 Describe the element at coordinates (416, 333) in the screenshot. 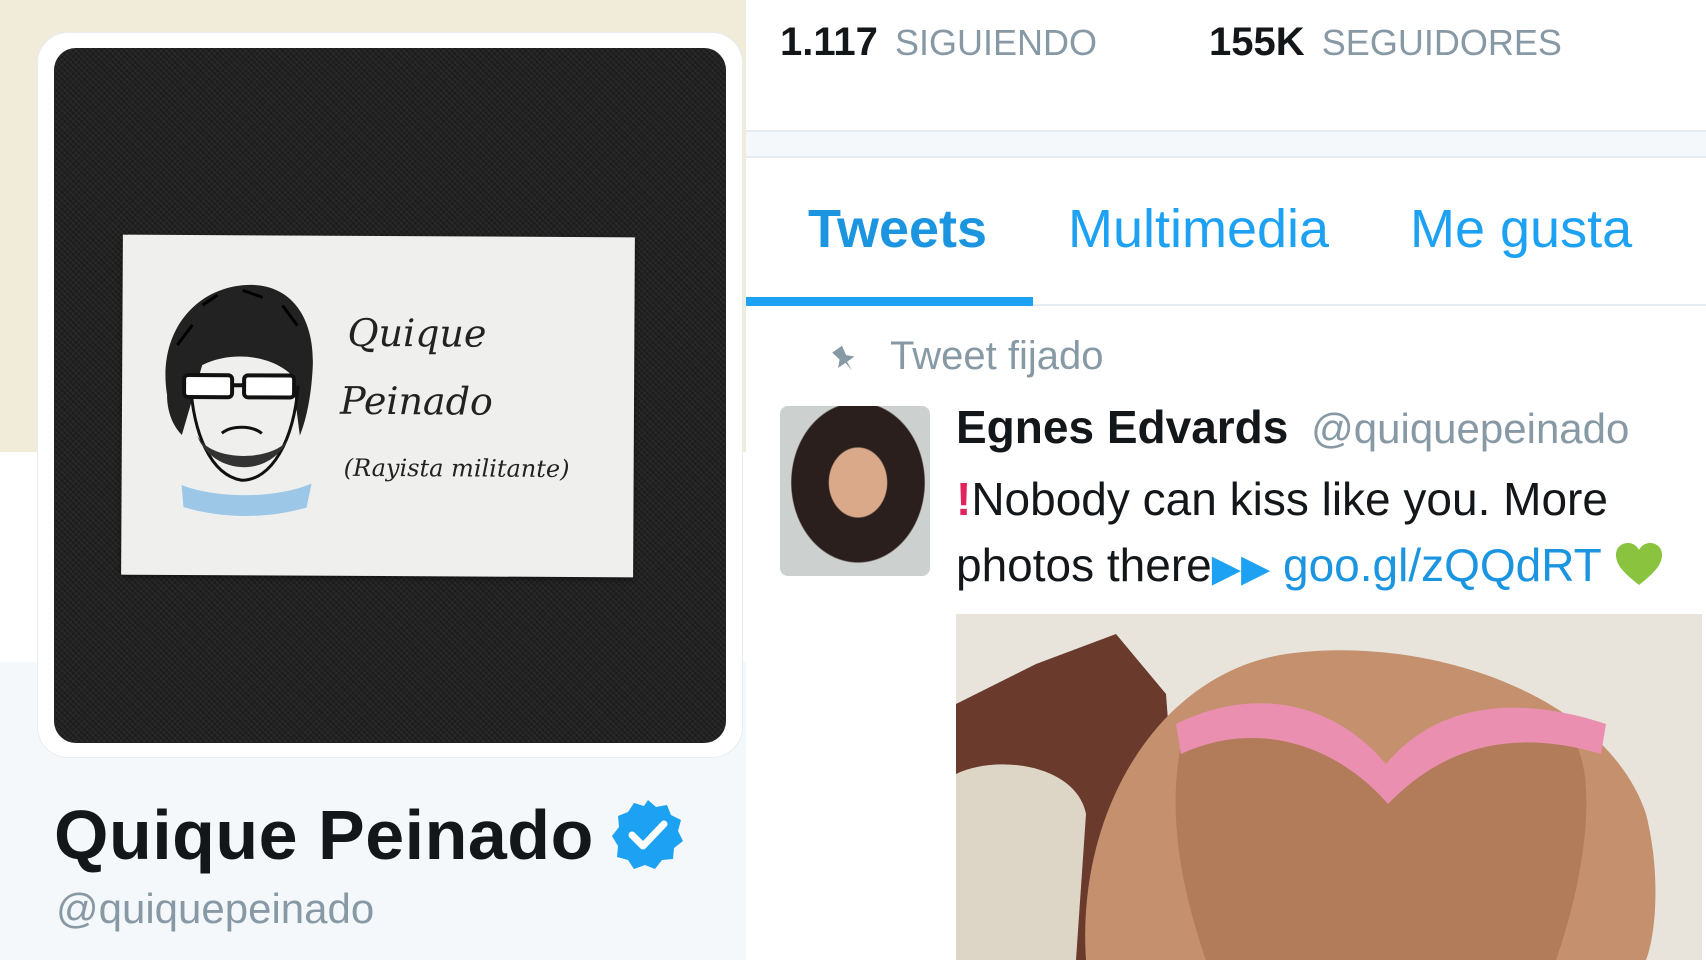

I see `card-line-1: Quique` at that location.